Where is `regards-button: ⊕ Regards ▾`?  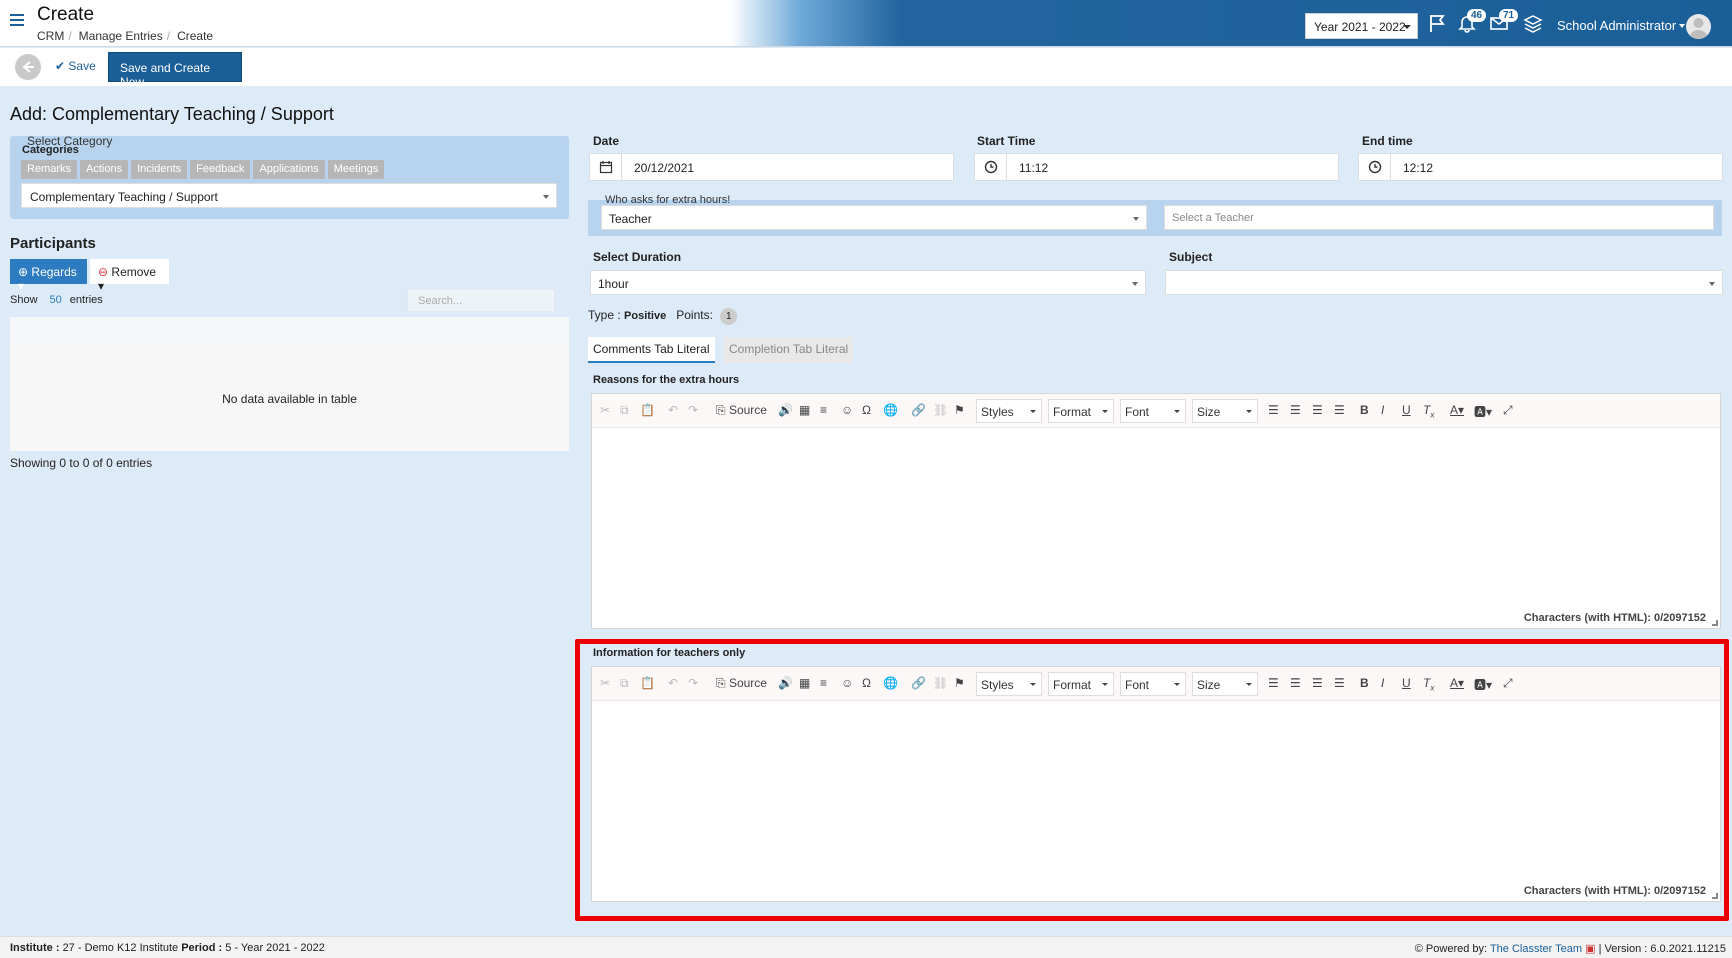 regards-button: ⊕ Regards ▾ is located at coordinates (48, 276).